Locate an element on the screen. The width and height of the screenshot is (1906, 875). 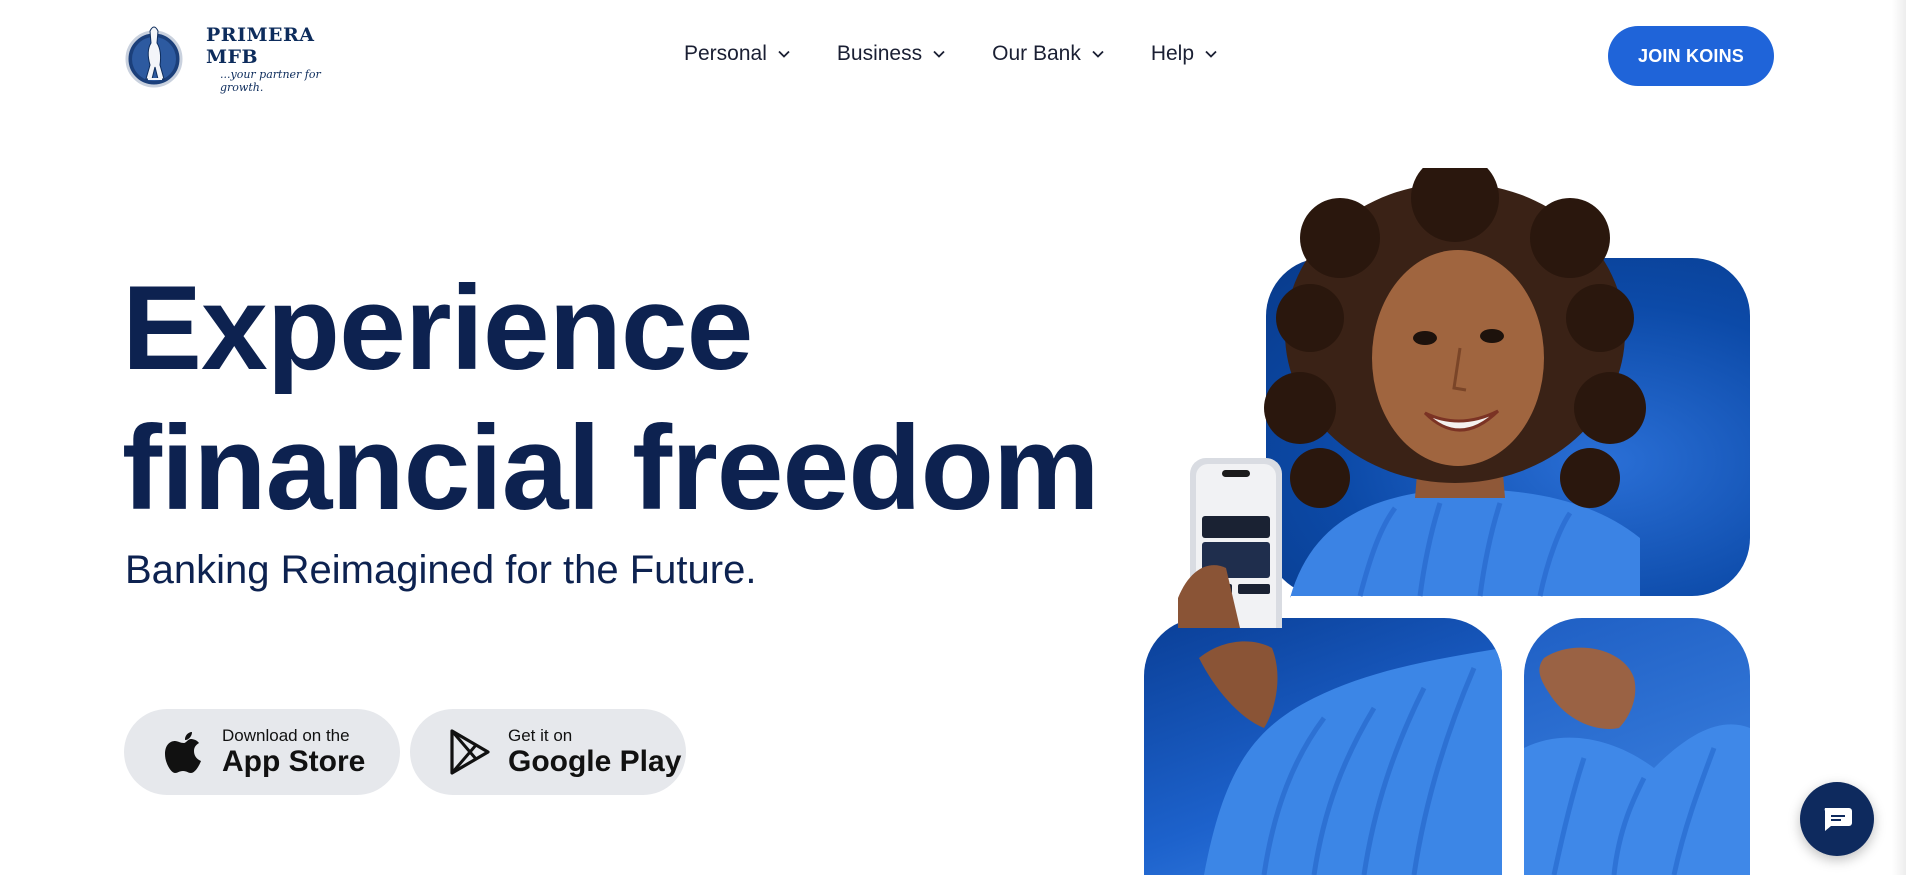
app-store-small-text: Download on the is located at coordinates (286, 735).